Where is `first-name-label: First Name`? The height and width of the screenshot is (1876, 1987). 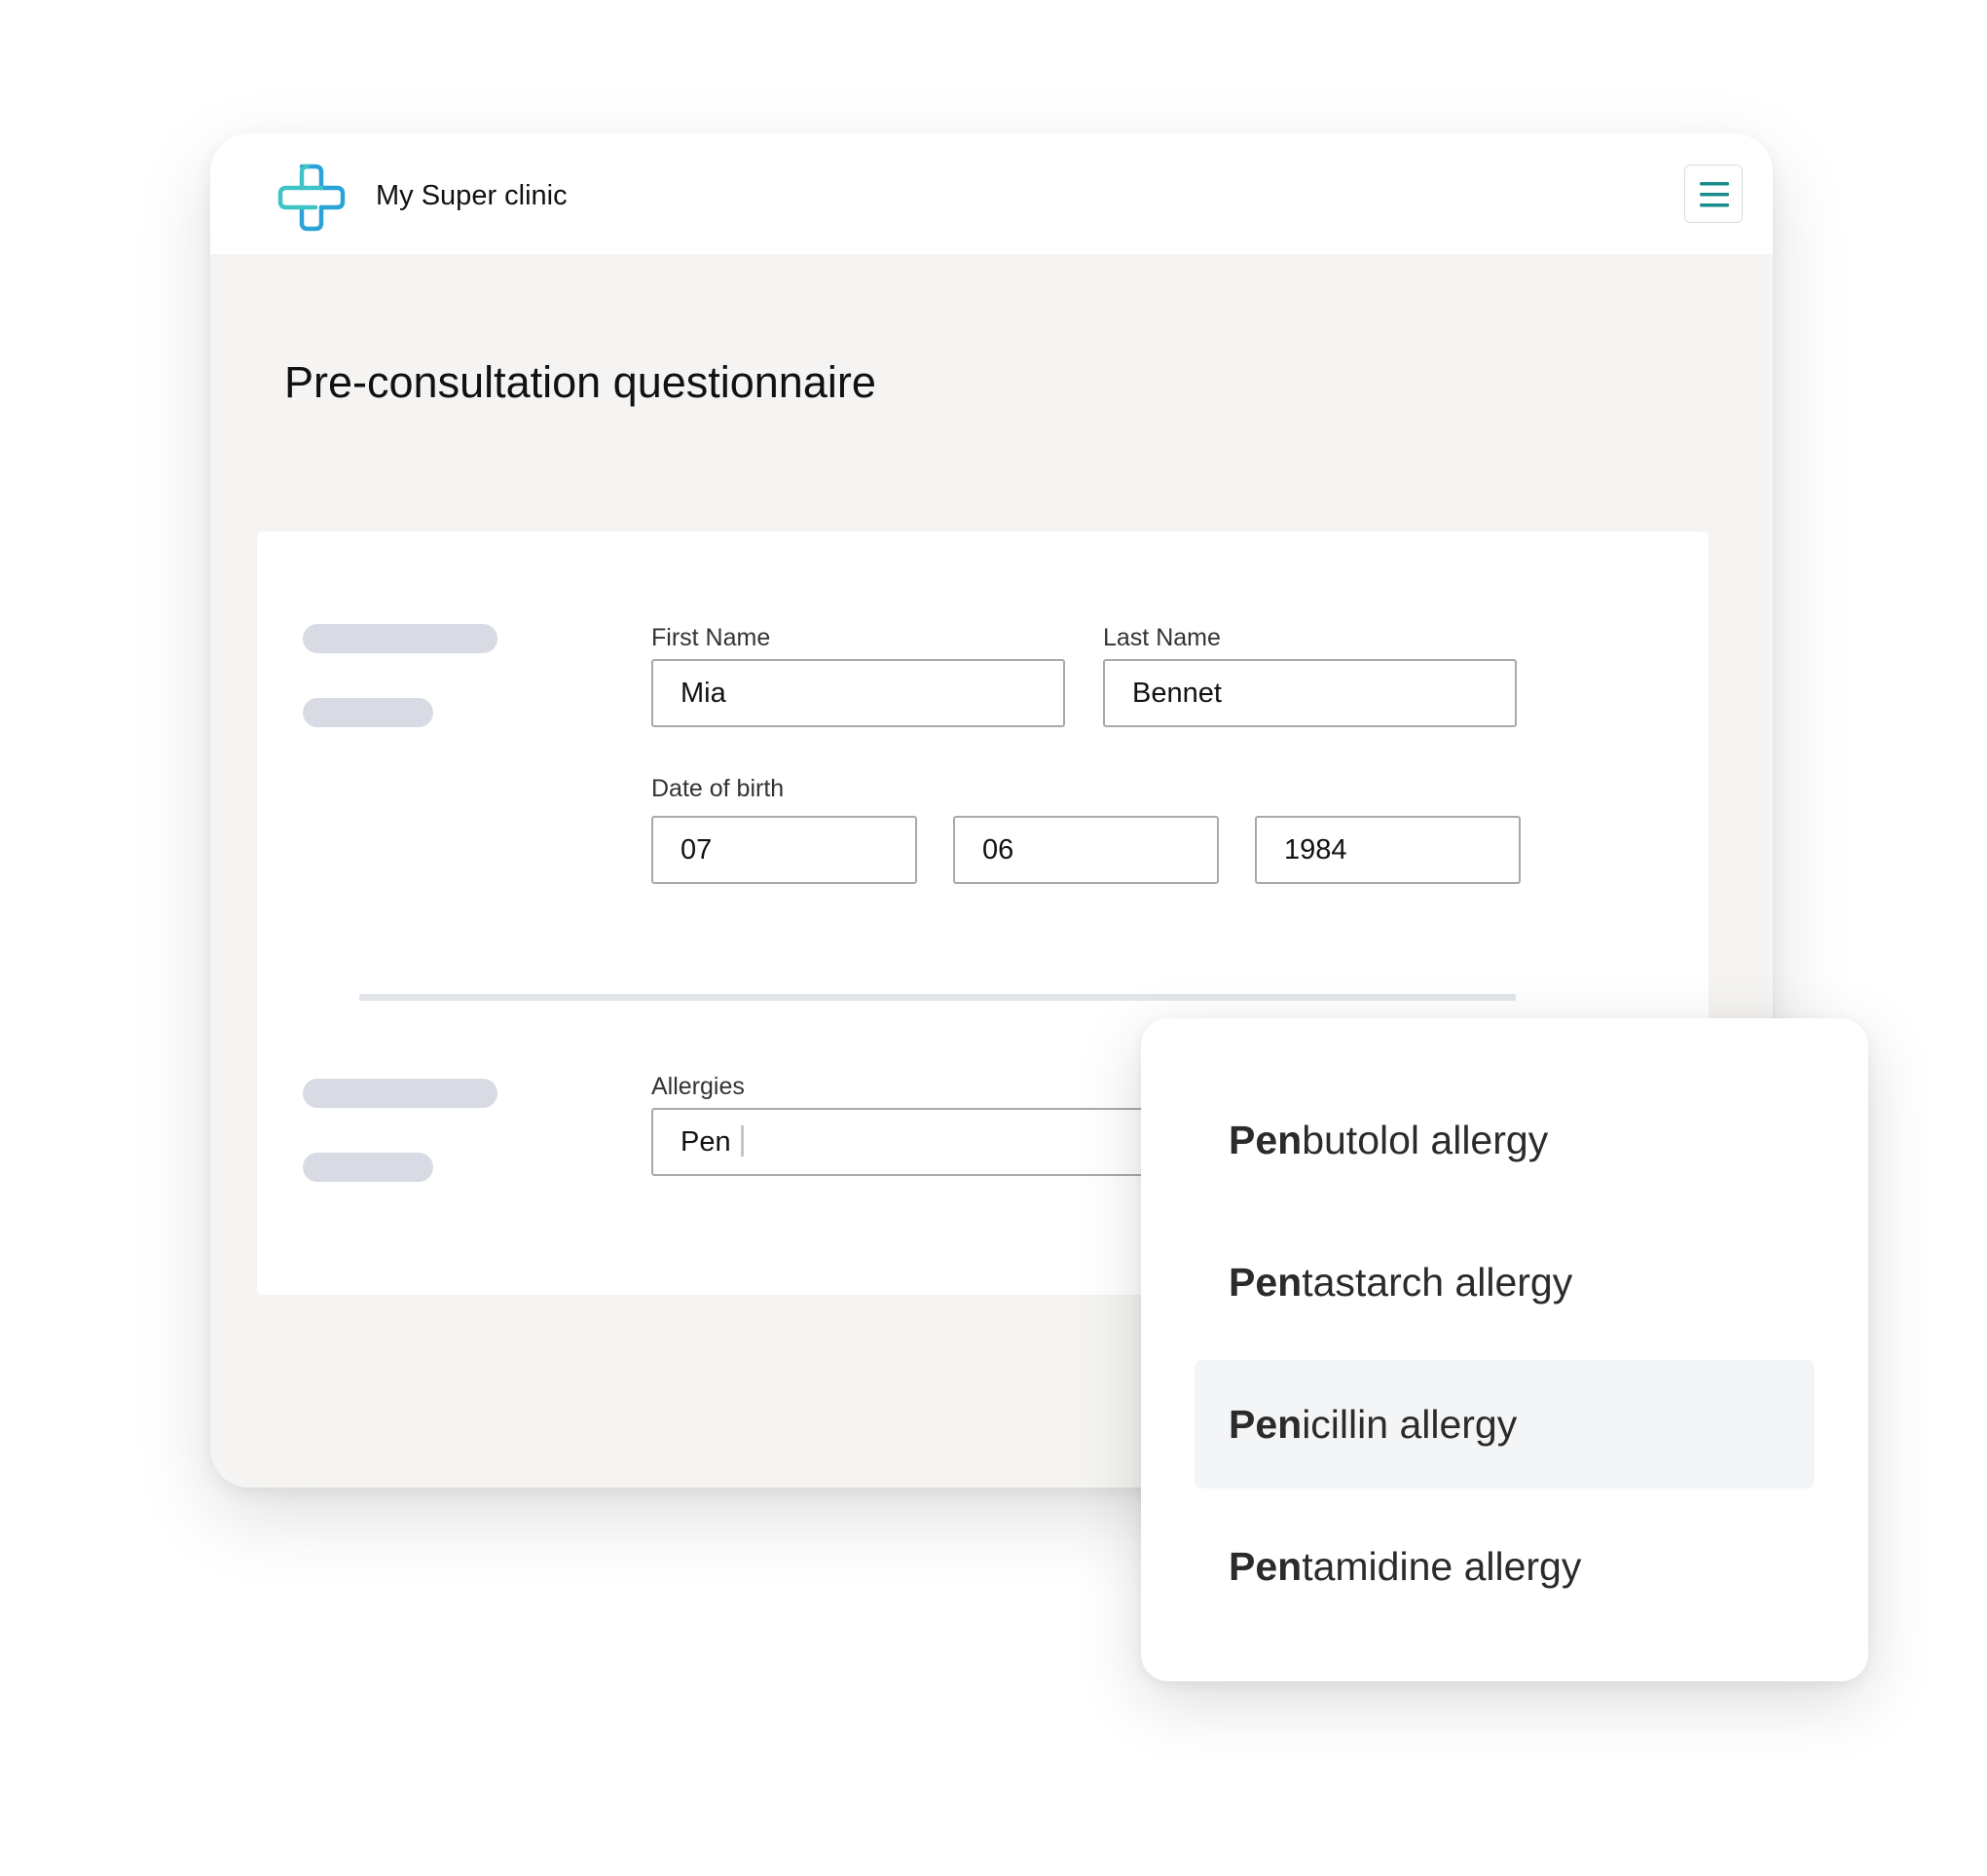
first-name-label: First Name is located at coordinates (711, 638).